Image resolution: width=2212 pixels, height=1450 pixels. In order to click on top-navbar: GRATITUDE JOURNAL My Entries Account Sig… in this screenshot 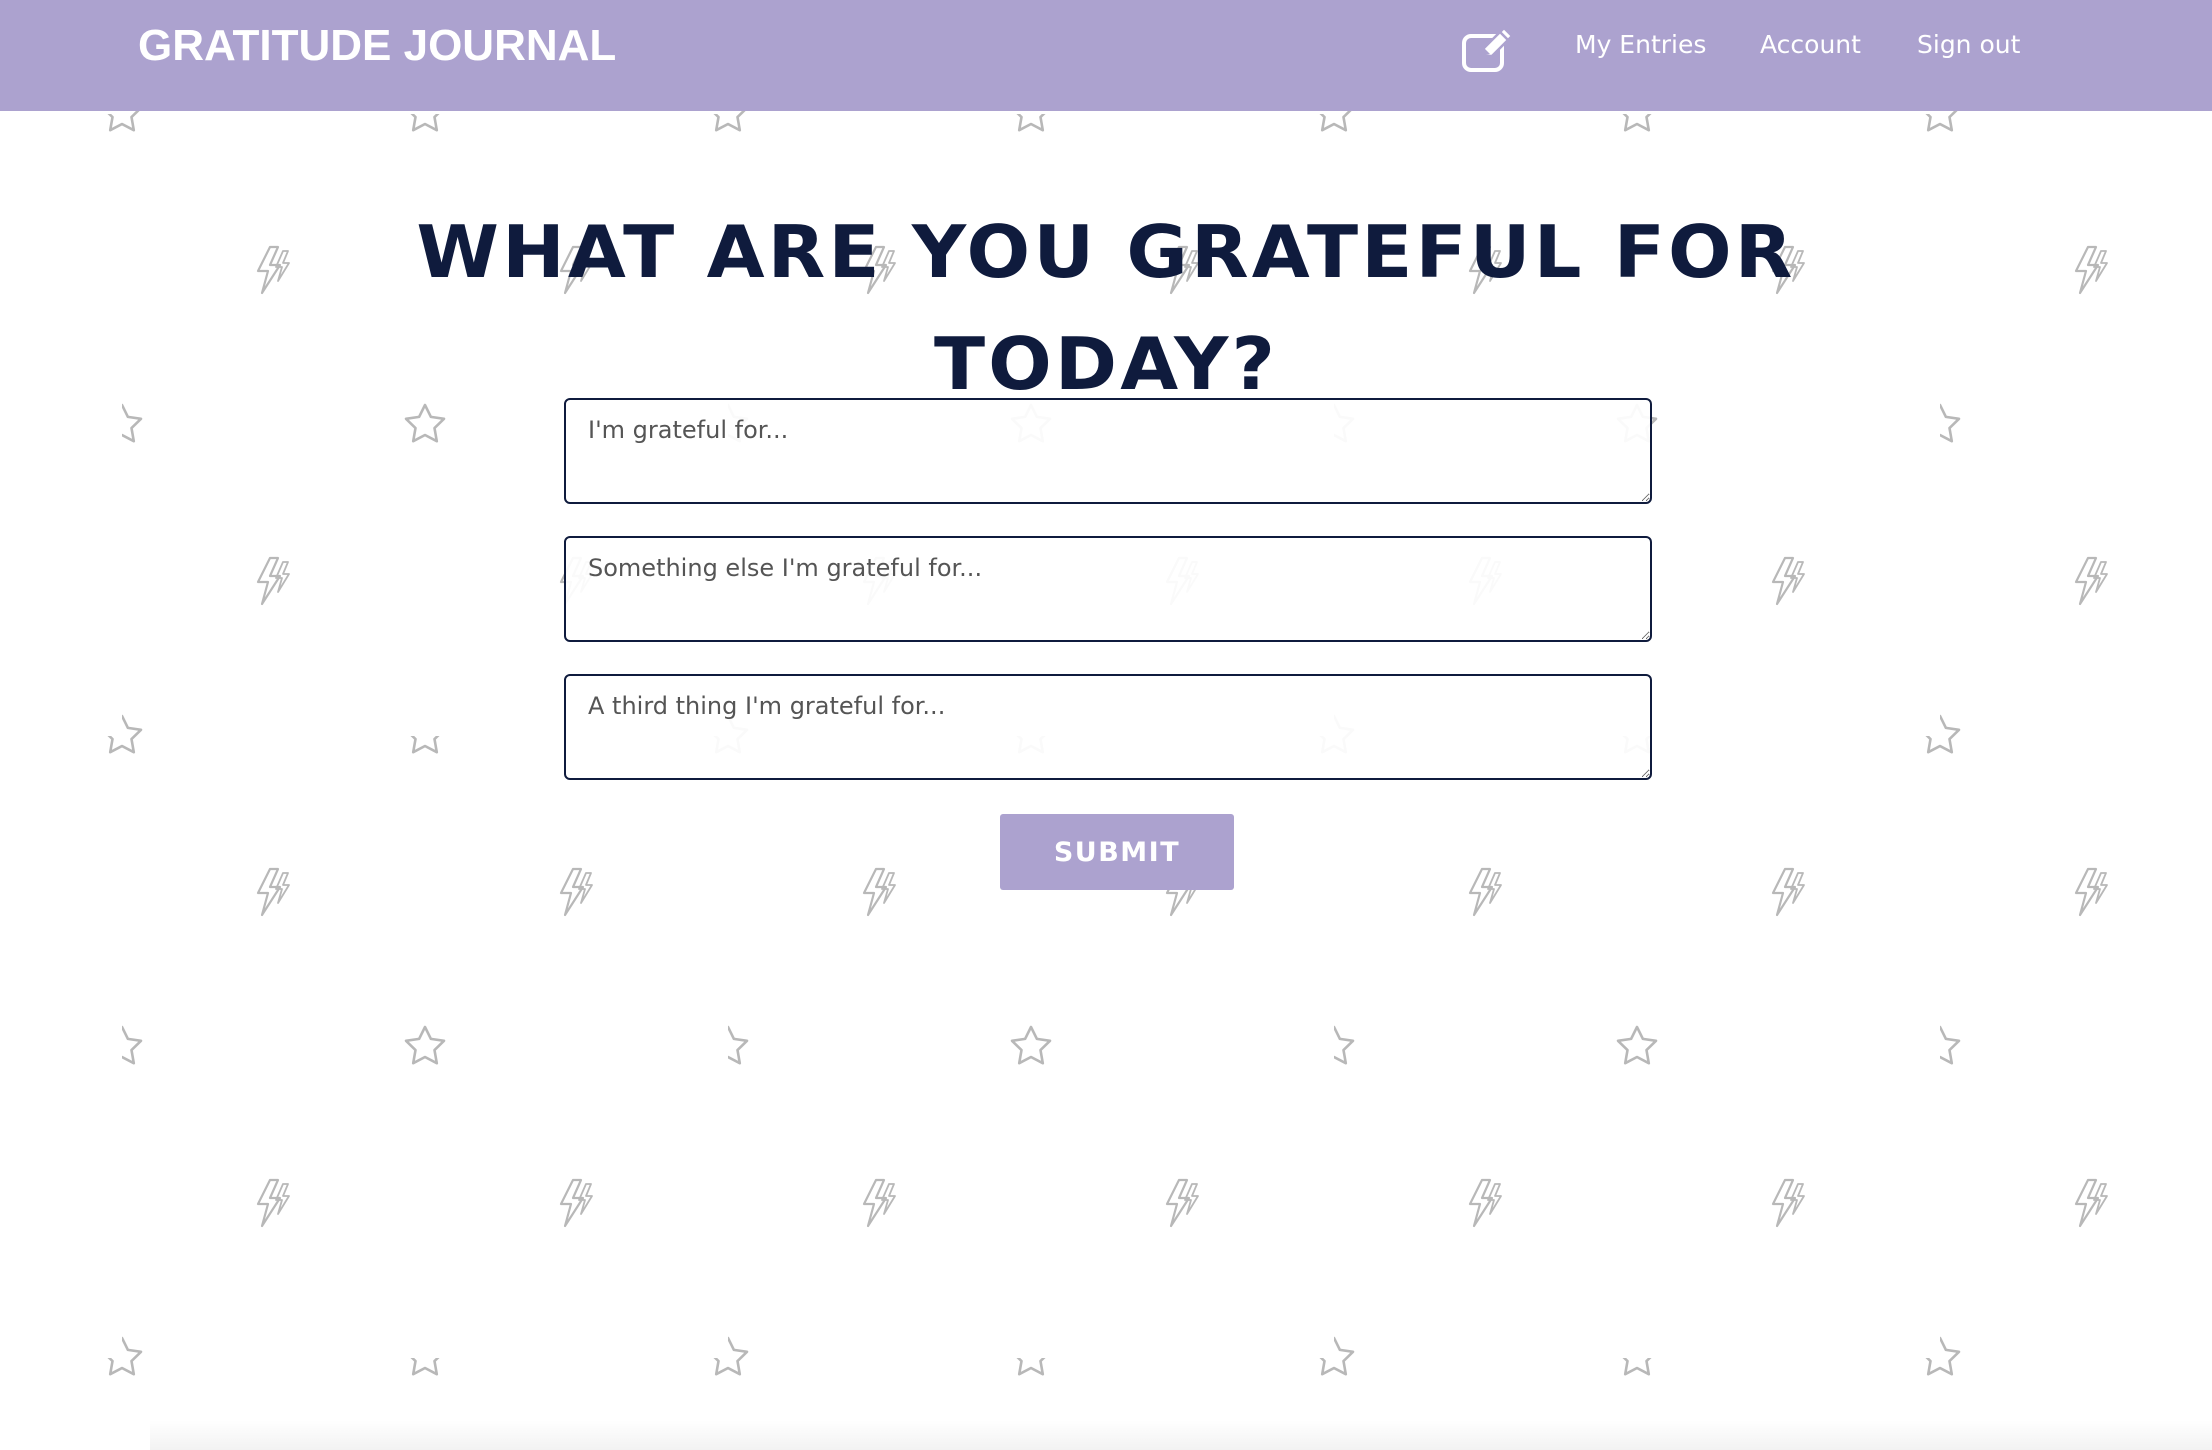, I will do `click(1106, 55)`.